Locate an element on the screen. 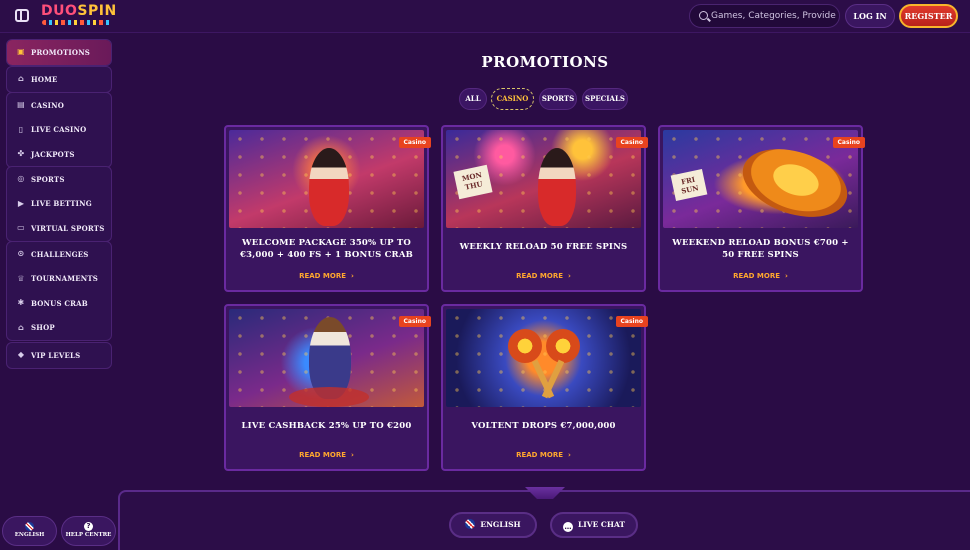  sidebar-item-label: SPORTS is located at coordinates (48, 179).